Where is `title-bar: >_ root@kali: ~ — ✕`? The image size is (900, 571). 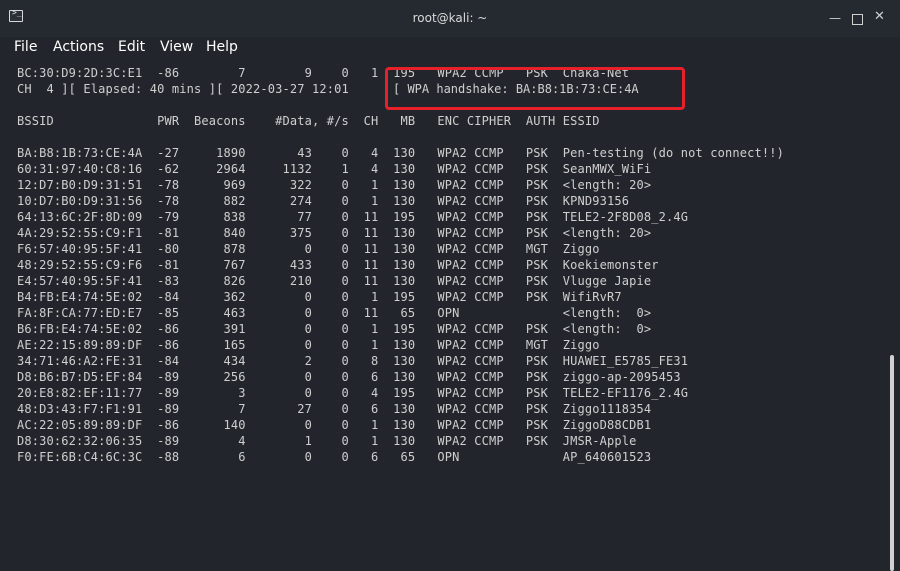
title-bar: >_ root@kali: ~ — ✕ is located at coordinates (450, 18).